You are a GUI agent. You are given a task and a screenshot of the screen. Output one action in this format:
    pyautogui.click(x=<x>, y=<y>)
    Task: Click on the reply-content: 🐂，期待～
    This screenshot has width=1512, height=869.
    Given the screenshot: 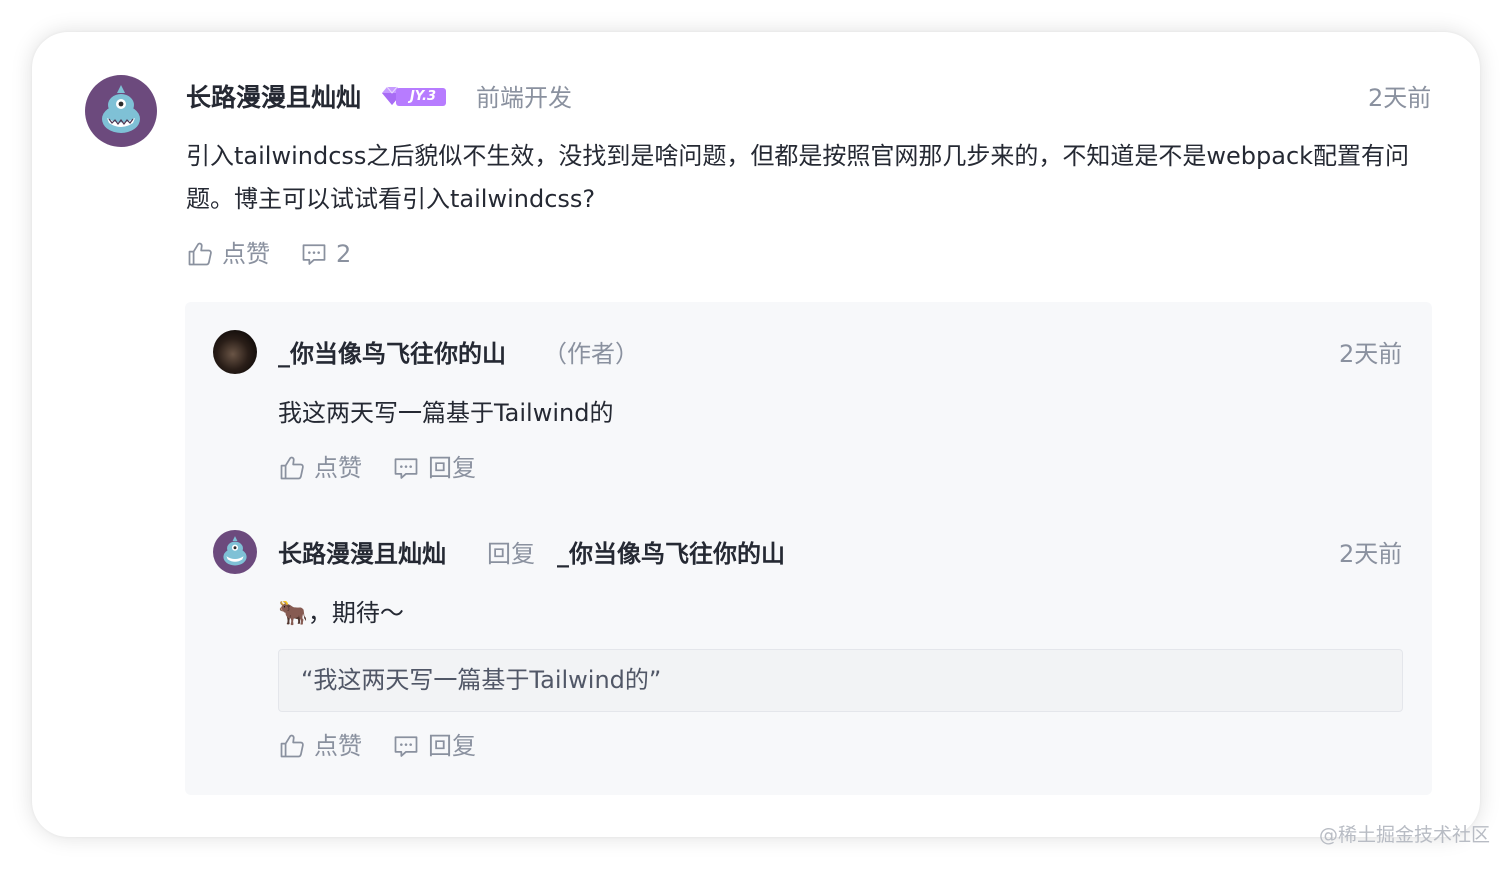 What is the action you would take?
    pyautogui.click(x=341, y=613)
    